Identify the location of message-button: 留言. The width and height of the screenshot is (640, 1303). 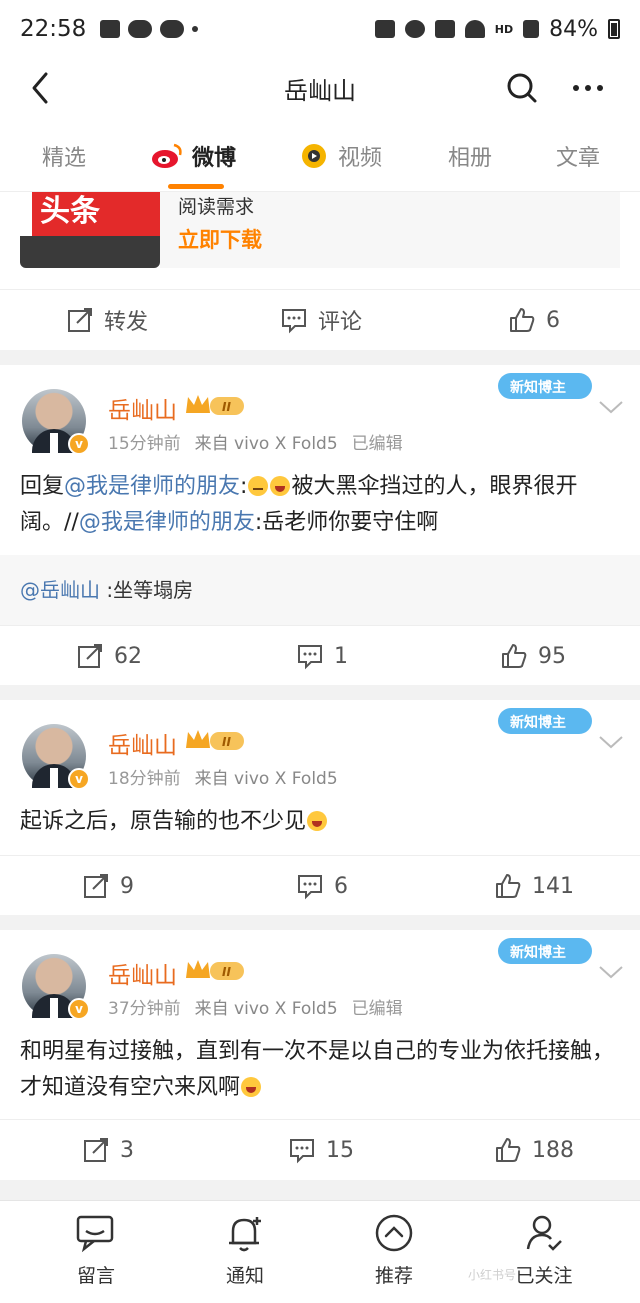
(96, 1249).